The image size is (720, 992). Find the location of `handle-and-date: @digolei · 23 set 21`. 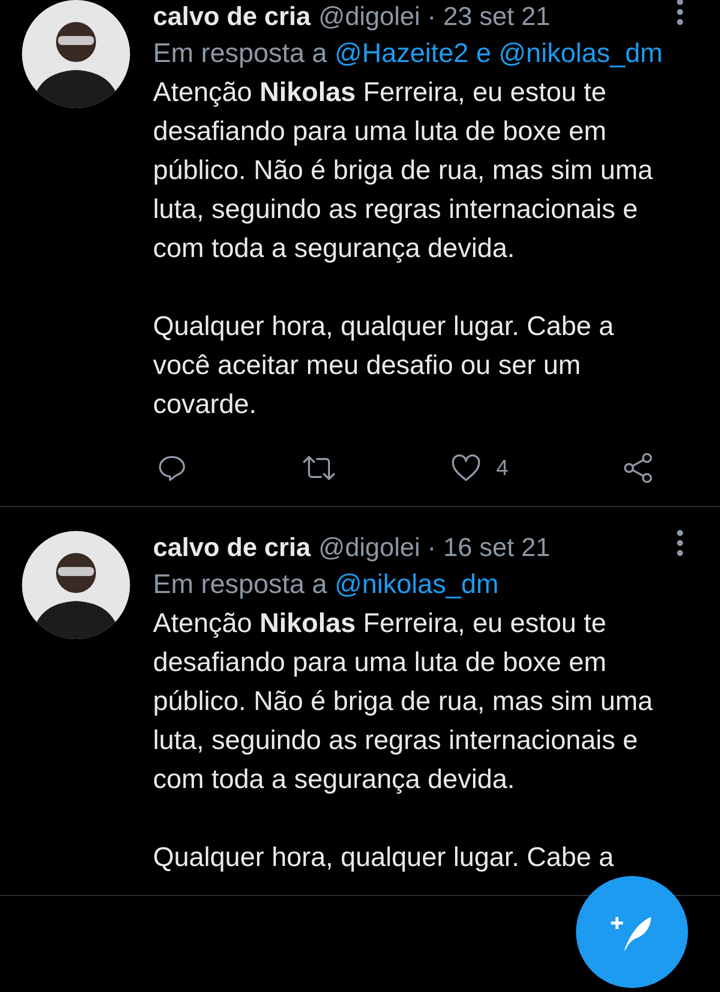

handle-and-date: @digolei · 23 set 21 is located at coordinates (435, 16).